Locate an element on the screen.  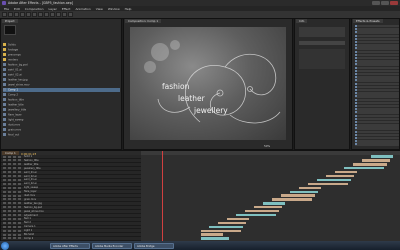
project-item: Solids is located at coordinates (61, 45).